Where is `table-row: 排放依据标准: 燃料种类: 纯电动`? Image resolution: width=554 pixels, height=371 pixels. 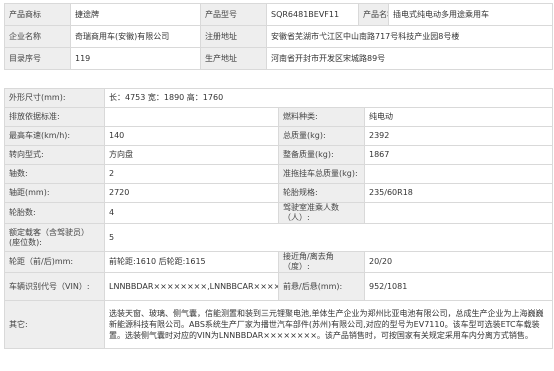
table-row: 排放依据标准: 燃料种类: 纯电动 is located at coordinates (279, 117).